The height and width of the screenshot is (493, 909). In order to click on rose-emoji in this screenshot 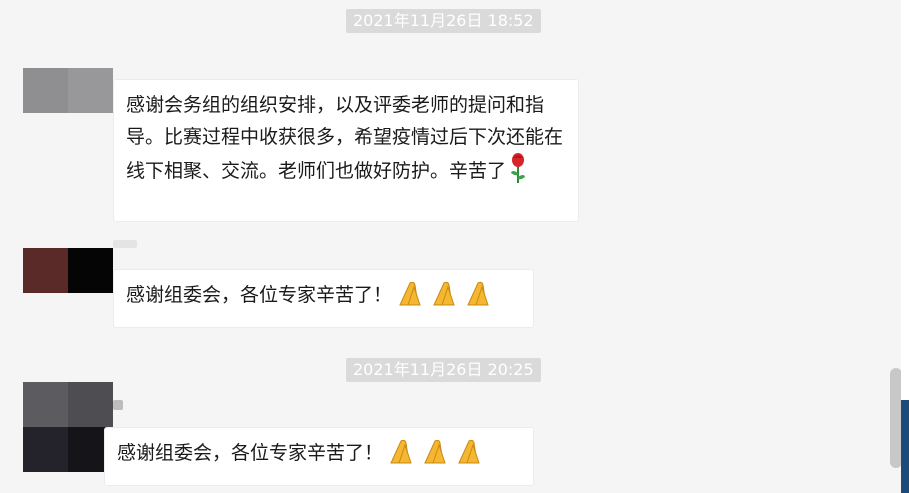, I will do `click(518, 174)`.